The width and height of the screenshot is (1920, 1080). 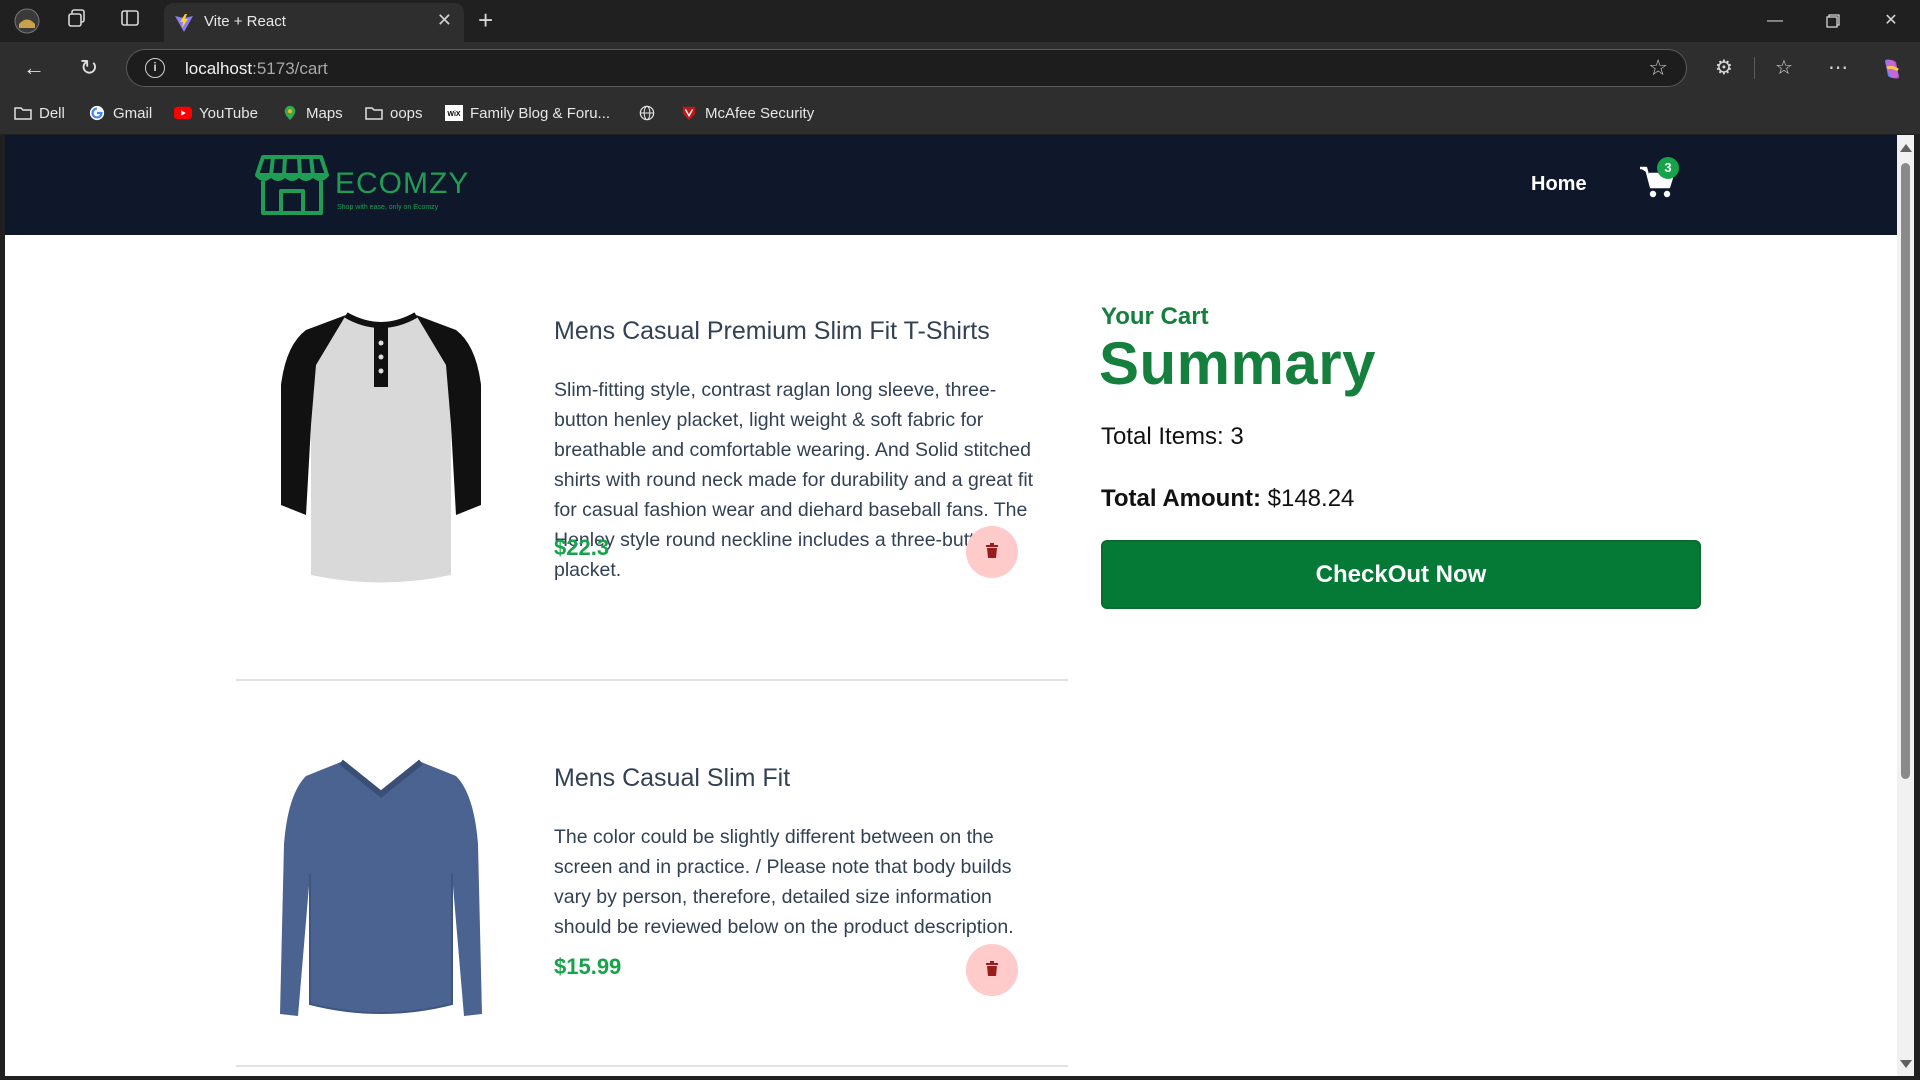 I want to click on long-sleeve-shirt-image, so click(x=381, y=887).